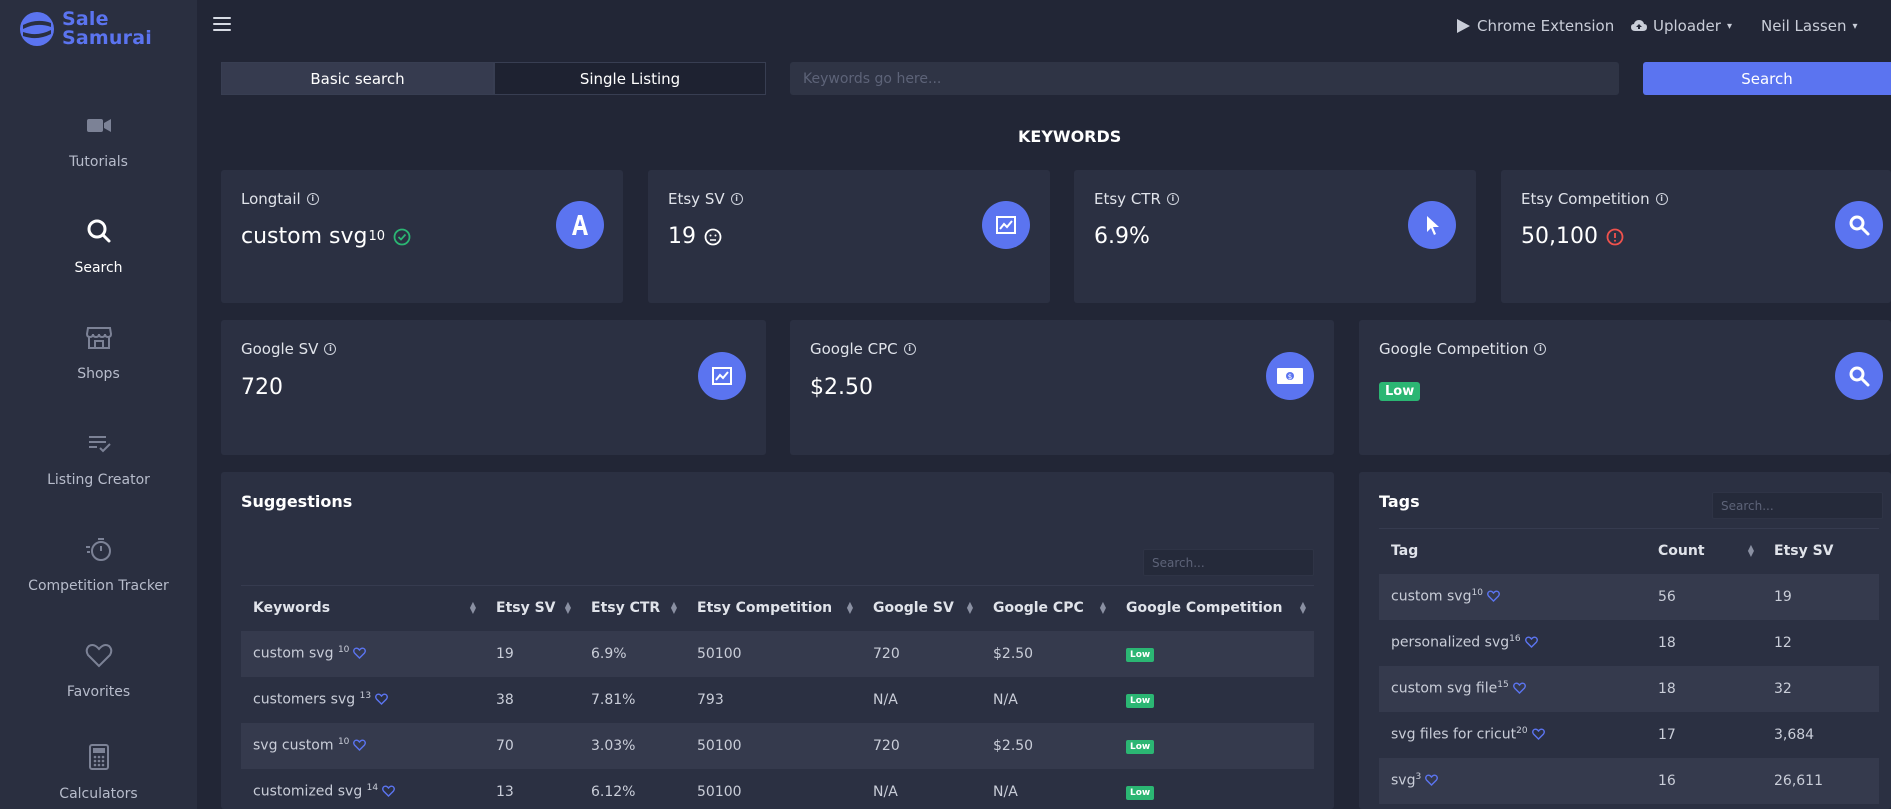 The height and width of the screenshot is (809, 1891). What do you see at coordinates (362, 788) in the screenshot?
I see `keyword-cell: customized svg 14` at bounding box center [362, 788].